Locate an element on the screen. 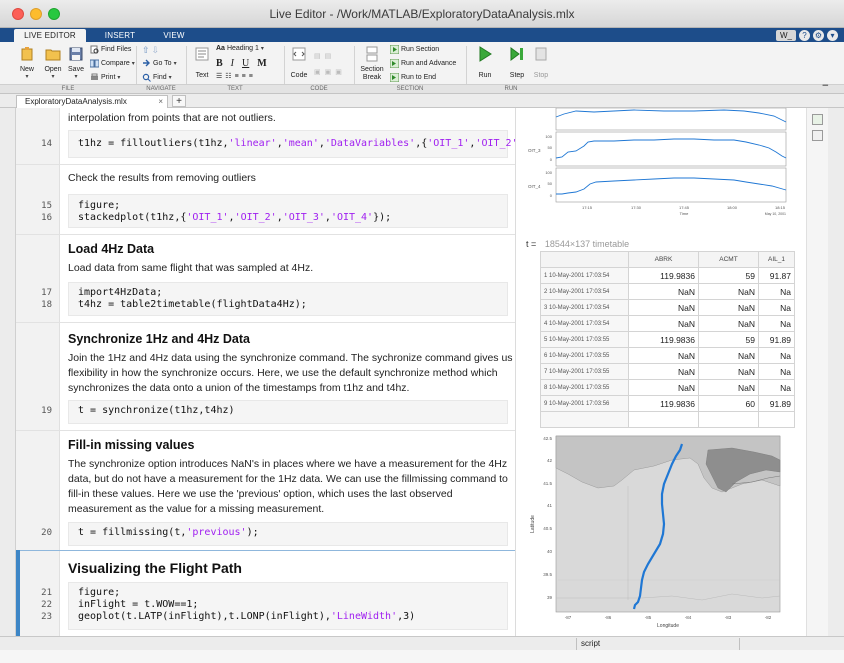 This screenshot has width=844, height=663. help-icon: ? is located at coordinates (804, 35).